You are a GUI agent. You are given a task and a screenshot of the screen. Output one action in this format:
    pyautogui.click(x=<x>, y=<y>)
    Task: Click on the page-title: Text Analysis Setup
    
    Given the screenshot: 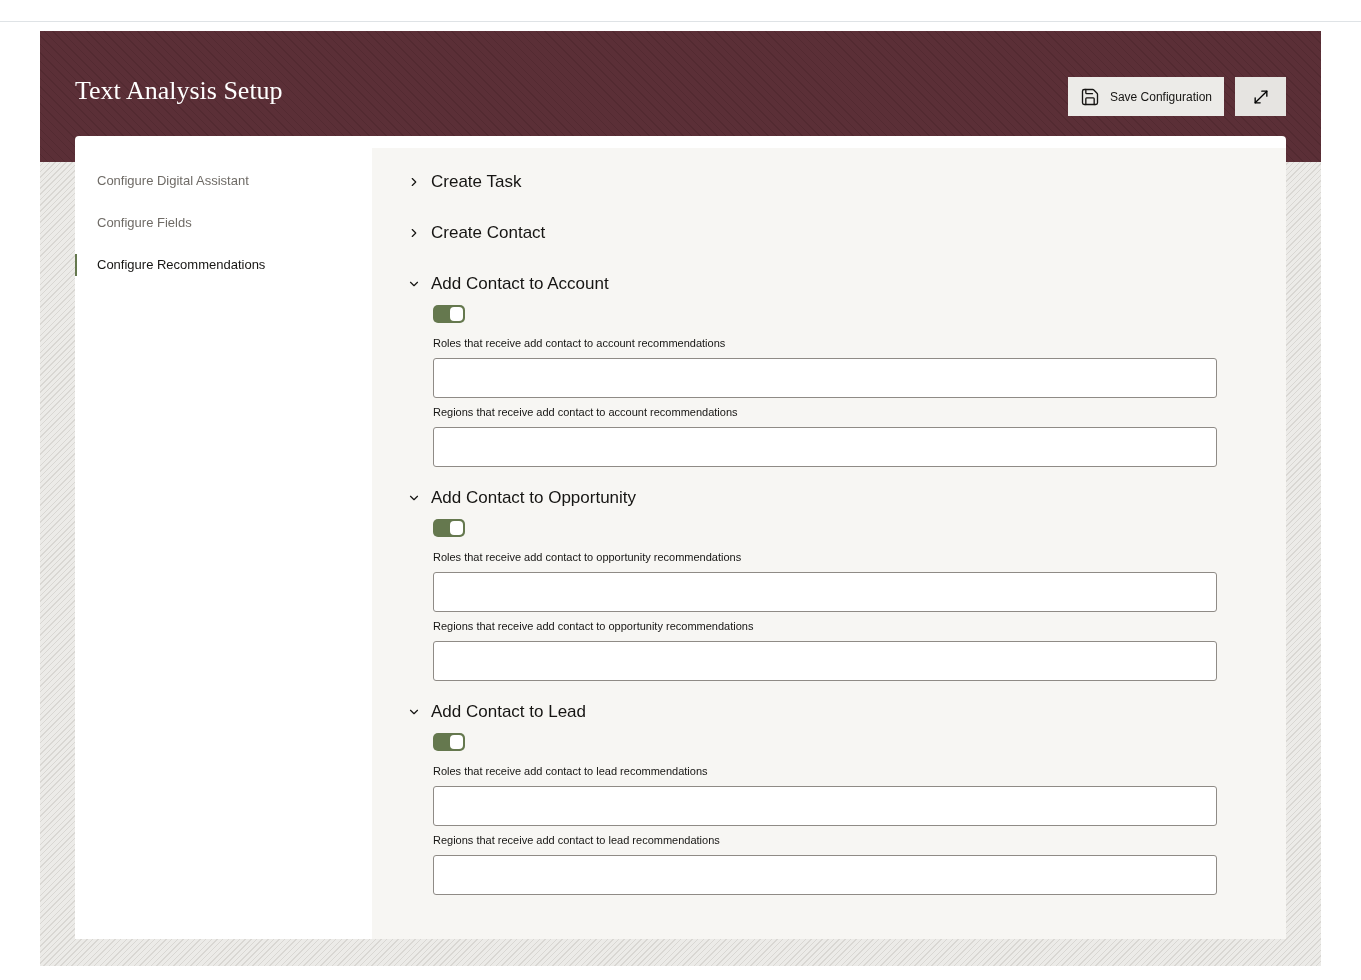 What is the action you would take?
    pyautogui.click(x=179, y=91)
    